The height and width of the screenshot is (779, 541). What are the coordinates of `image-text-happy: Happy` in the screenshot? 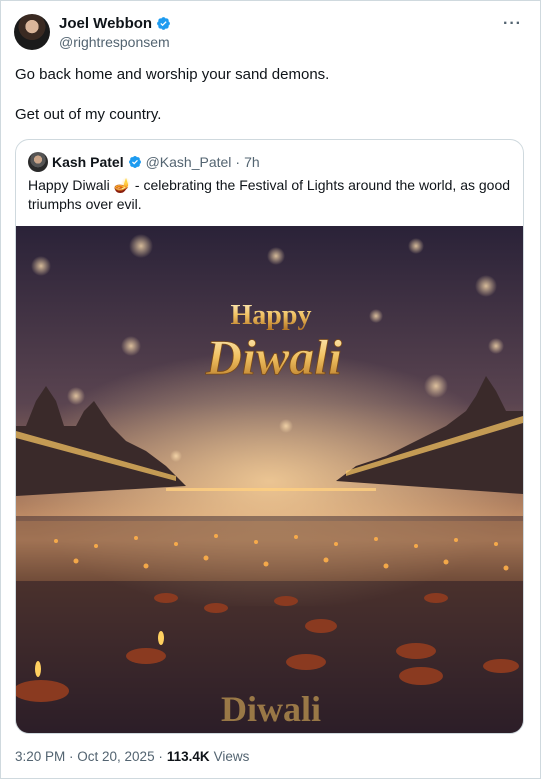 It's located at (271, 315).